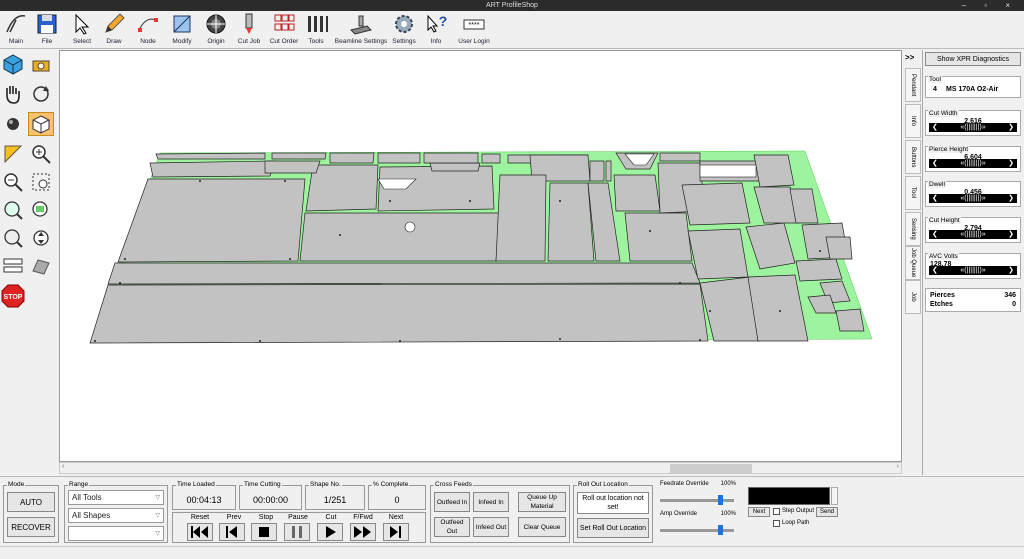 The width and height of the screenshot is (1024, 559). I want to click on show-xpr-diagnostics-button: Show XPR Diagnostics, so click(973, 59).